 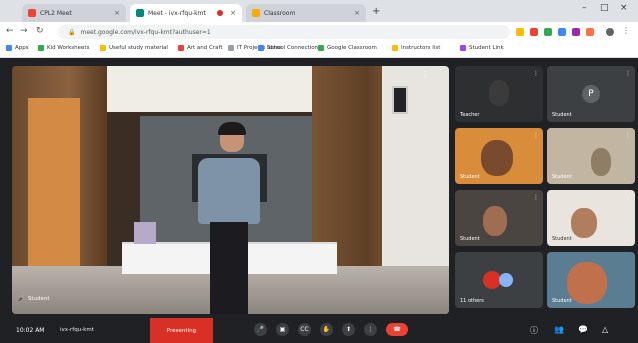 I want to click on participant-avatar: P, so click(x=591, y=94).